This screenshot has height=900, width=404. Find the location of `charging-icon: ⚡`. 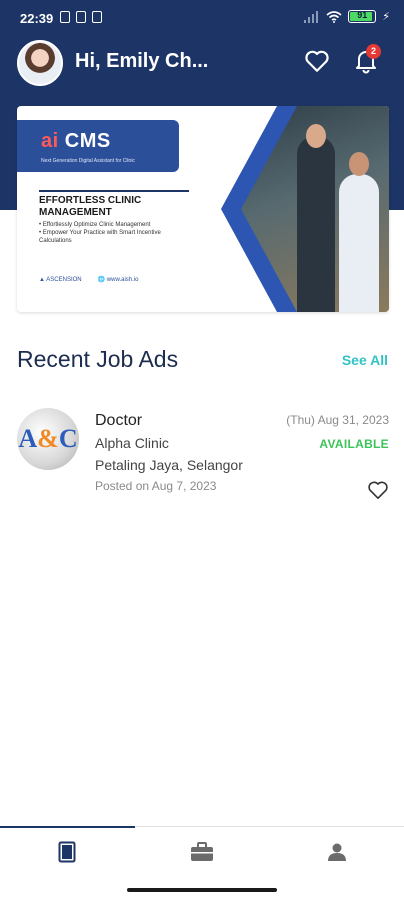

charging-icon: ⚡ is located at coordinates (386, 17).